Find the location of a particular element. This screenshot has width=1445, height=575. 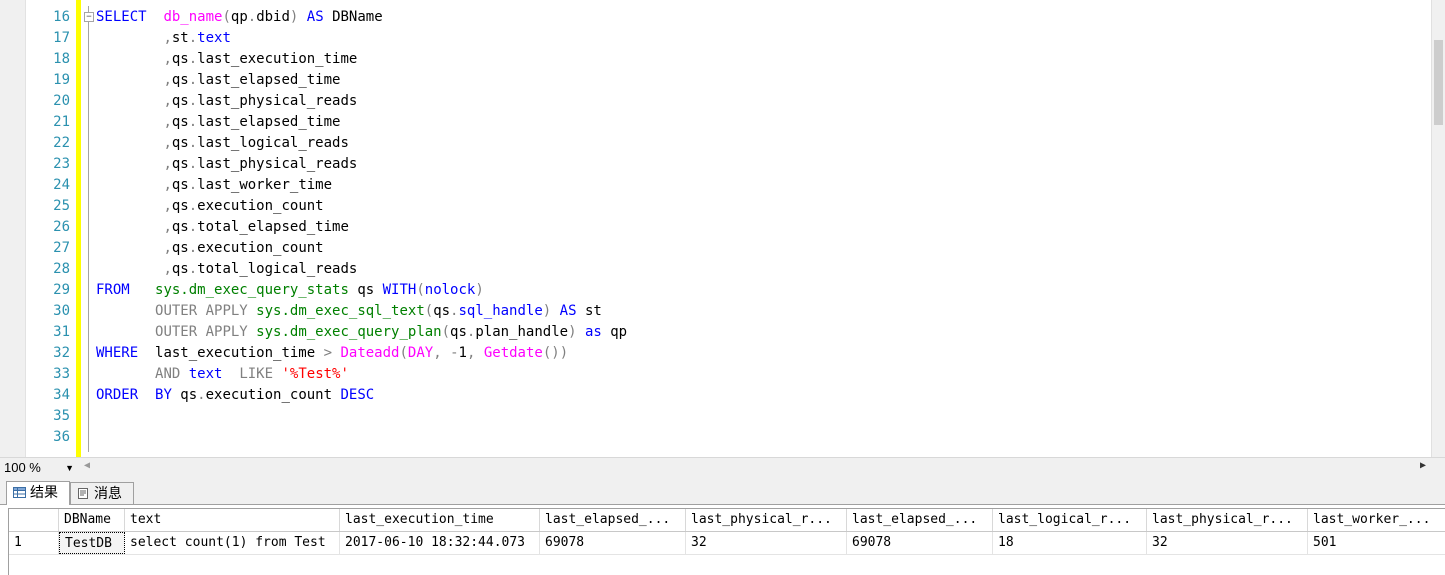

code-token: sql_handle is located at coordinates (500, 311).